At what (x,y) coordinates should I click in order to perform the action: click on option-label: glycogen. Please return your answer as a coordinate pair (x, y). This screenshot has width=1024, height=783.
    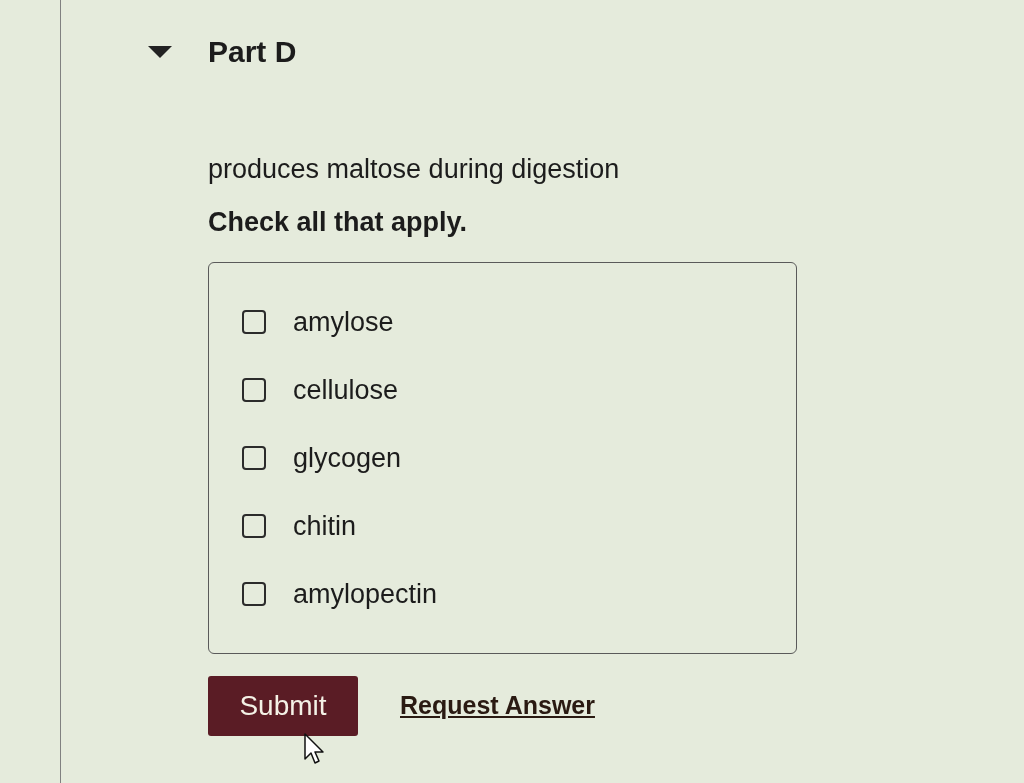
    Looking at the image, I should click on (347, 458).